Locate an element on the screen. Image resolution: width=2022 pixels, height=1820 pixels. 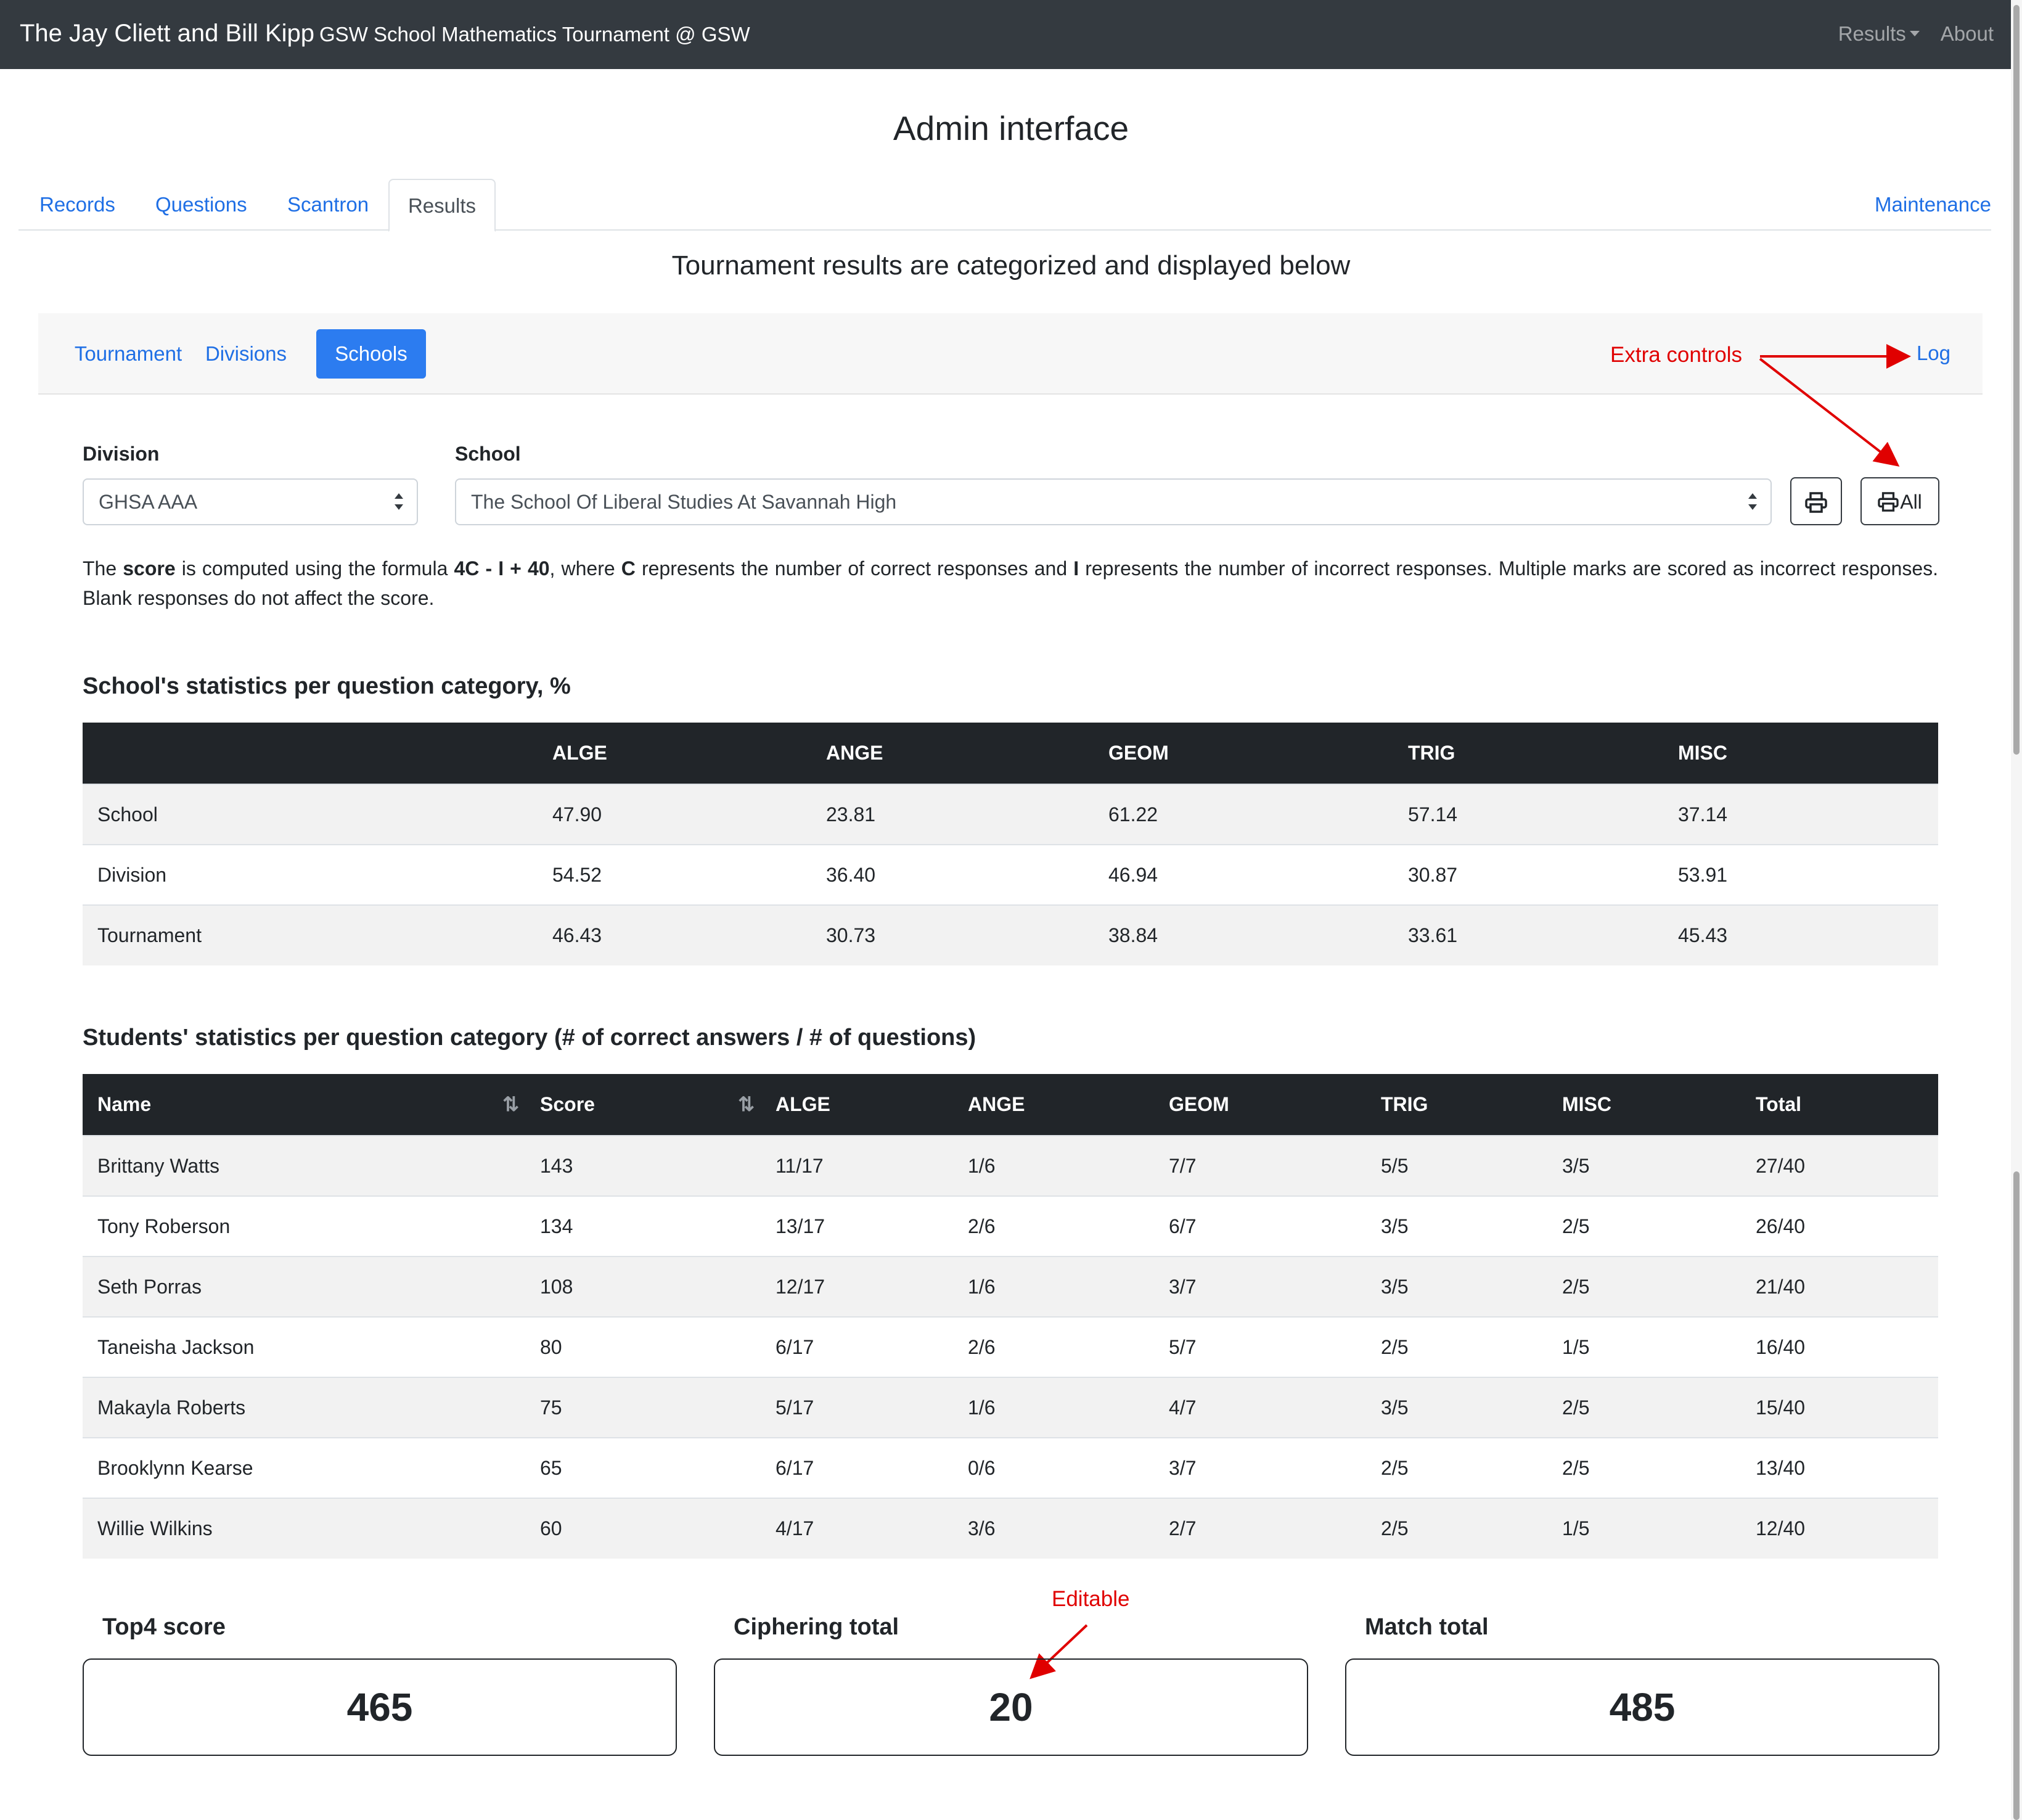
table-cell: 26/40 is located at coordinates (1839, 1225).